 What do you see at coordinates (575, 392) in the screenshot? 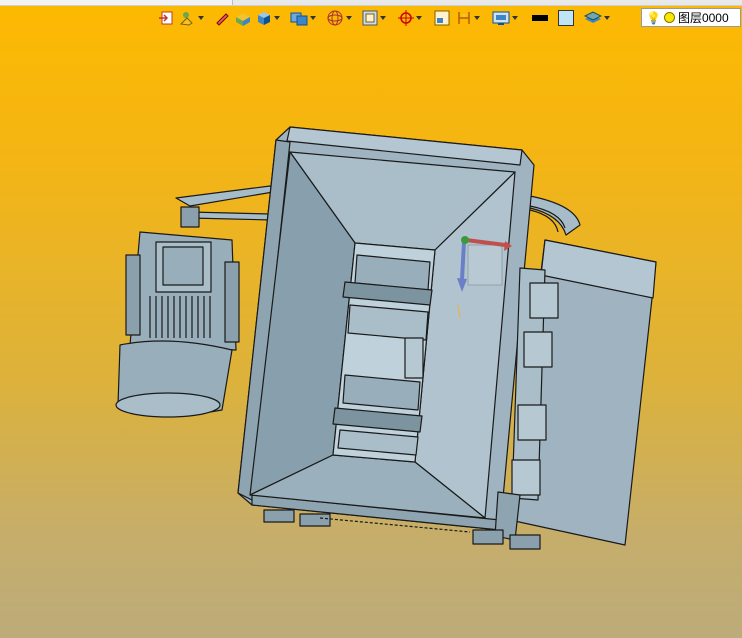
I see `side-cover` at bounding box center [575, 392].